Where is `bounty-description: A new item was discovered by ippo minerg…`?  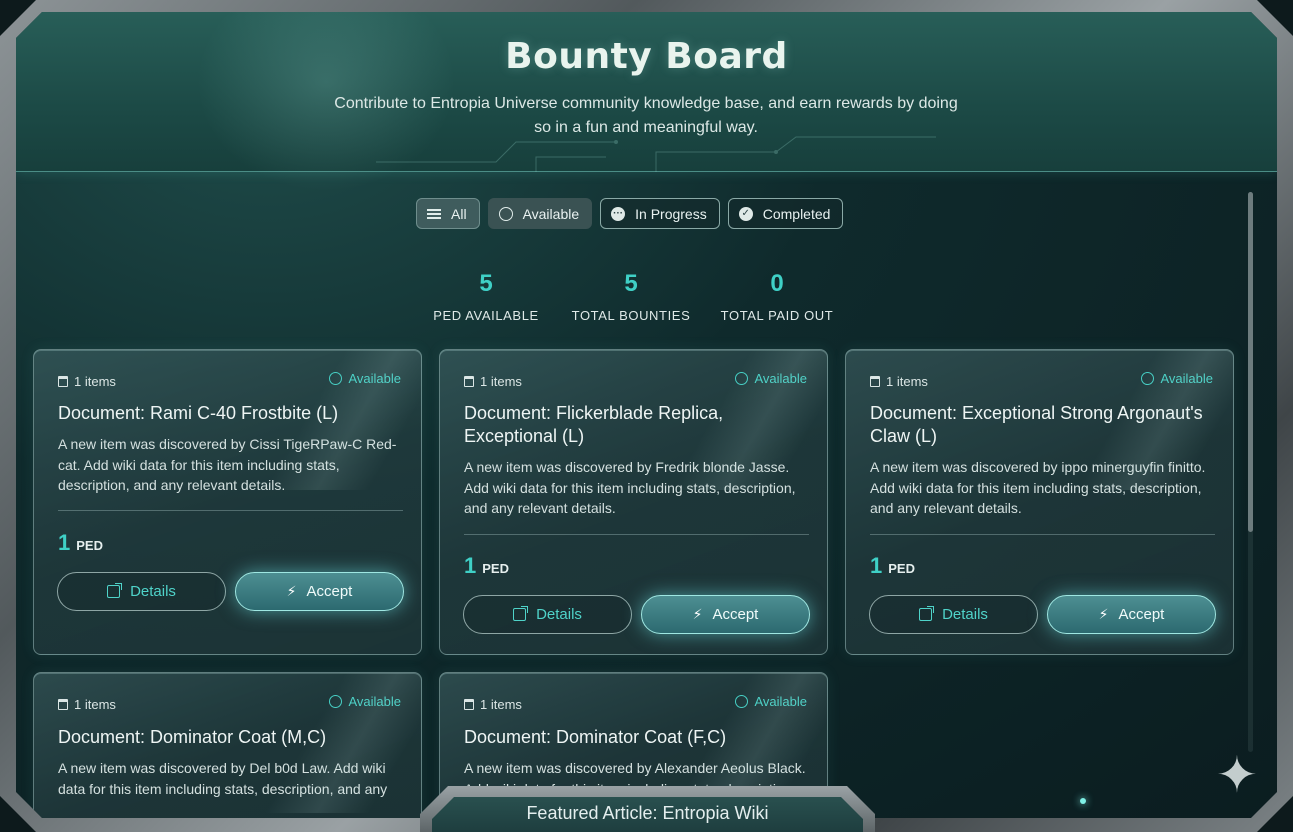
bounty-description: A new item was discovered by ippo minerg… is located at coordinates (1038, 487).